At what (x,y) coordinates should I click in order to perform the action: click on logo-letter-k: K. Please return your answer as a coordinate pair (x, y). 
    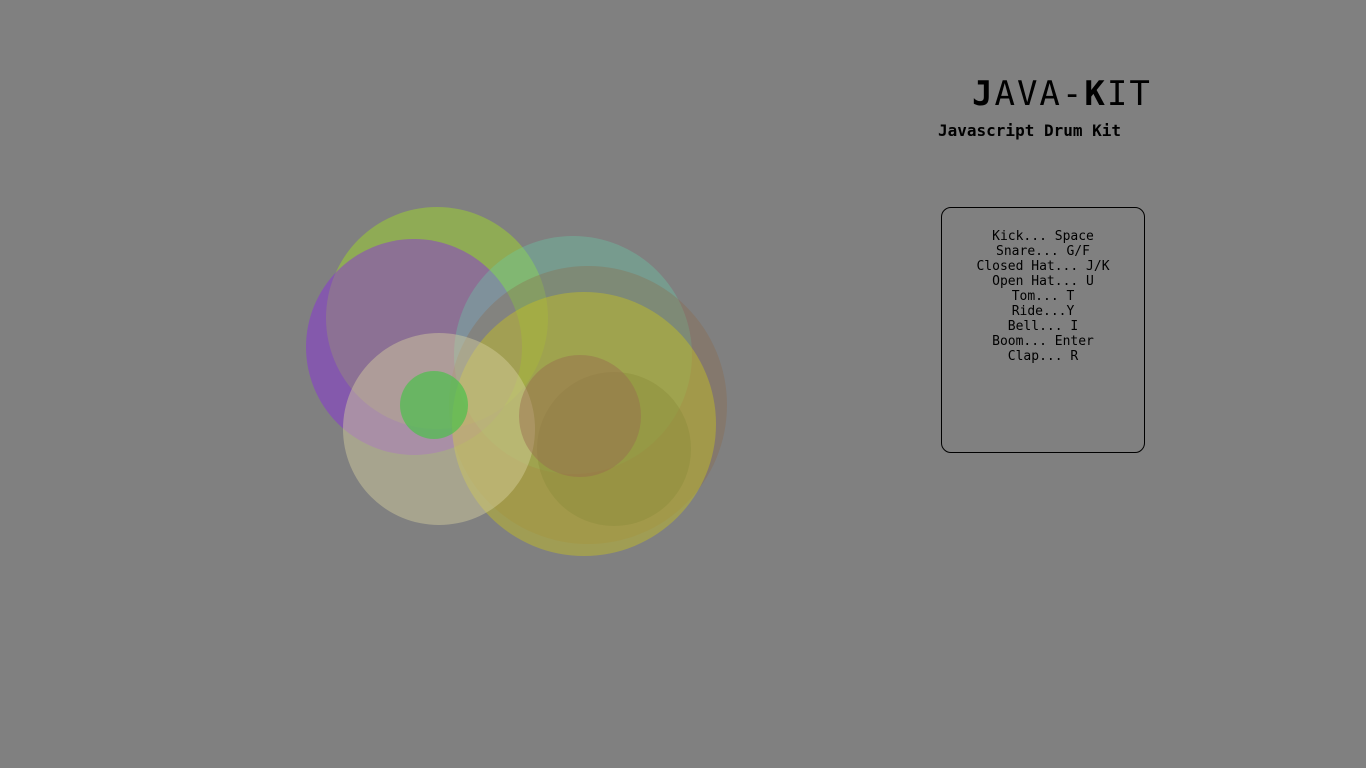
    Looking at the image, I should click on (1095, 94).